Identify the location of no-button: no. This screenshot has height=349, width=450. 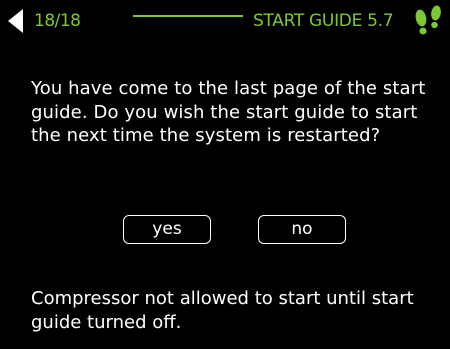
(302, 229).